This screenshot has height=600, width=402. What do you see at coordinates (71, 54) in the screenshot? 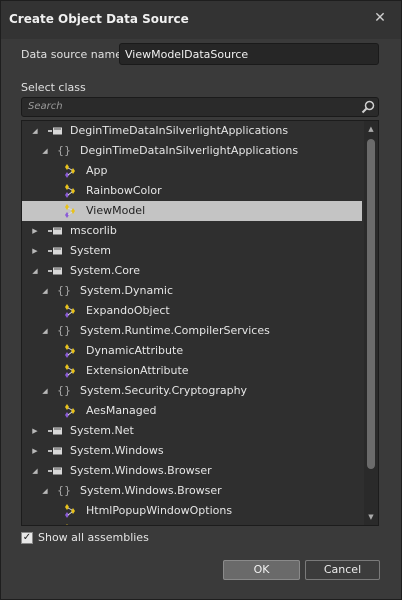
I see `data-source-name-label: Data source name` at bounding box center [71, 54].